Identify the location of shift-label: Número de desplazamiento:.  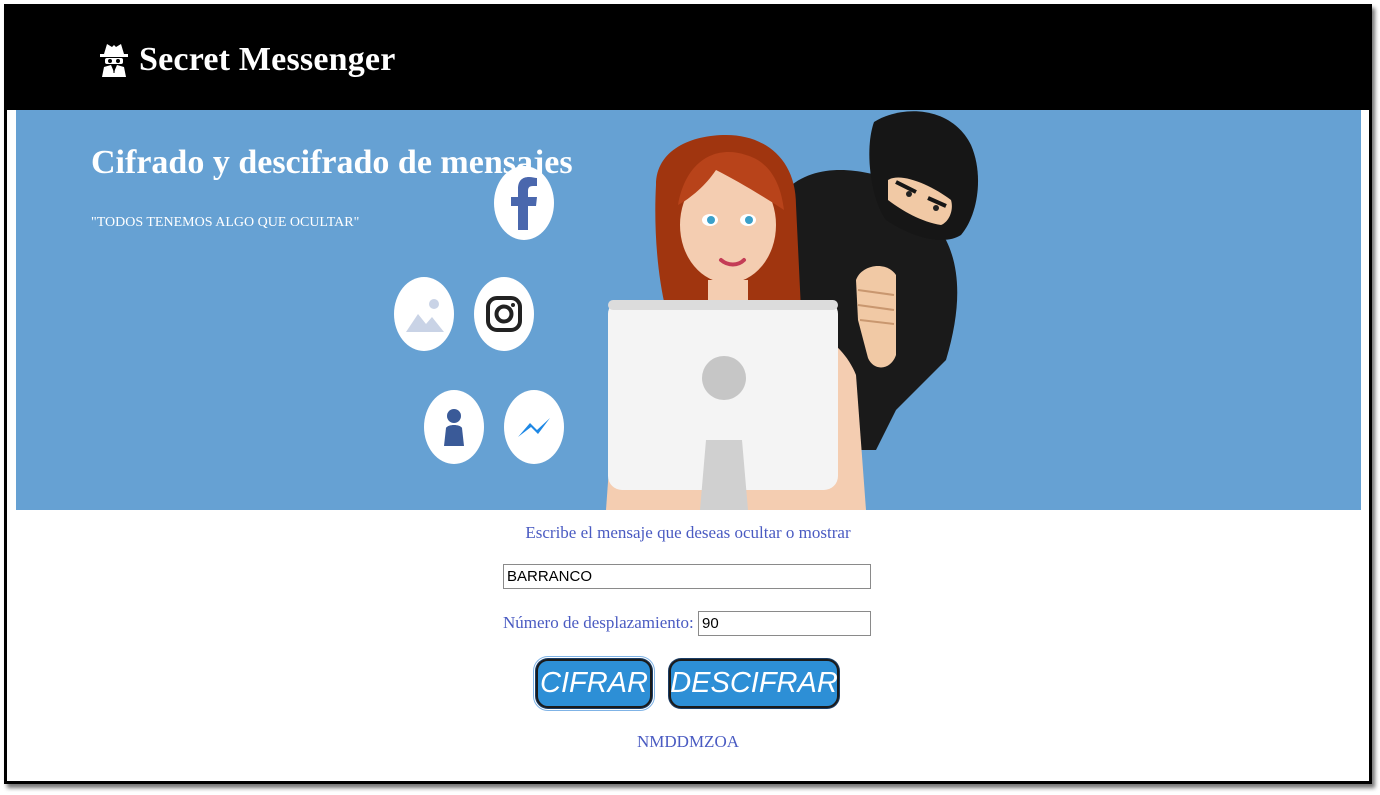
(598, 622).